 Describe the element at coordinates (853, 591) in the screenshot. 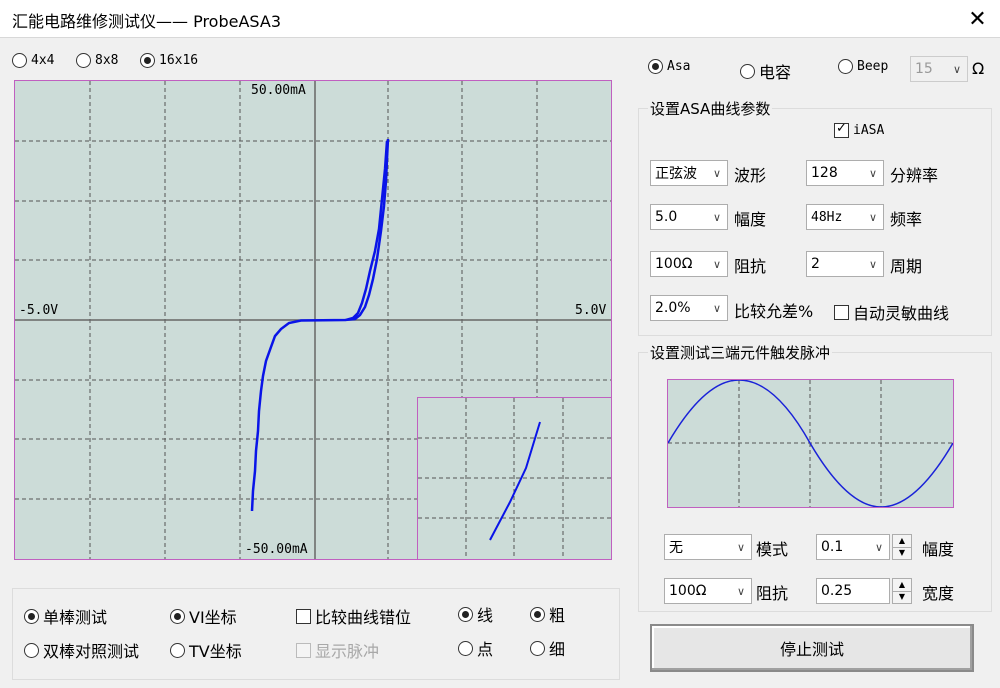

I see `pulse-width-input: 0.25` at that location.